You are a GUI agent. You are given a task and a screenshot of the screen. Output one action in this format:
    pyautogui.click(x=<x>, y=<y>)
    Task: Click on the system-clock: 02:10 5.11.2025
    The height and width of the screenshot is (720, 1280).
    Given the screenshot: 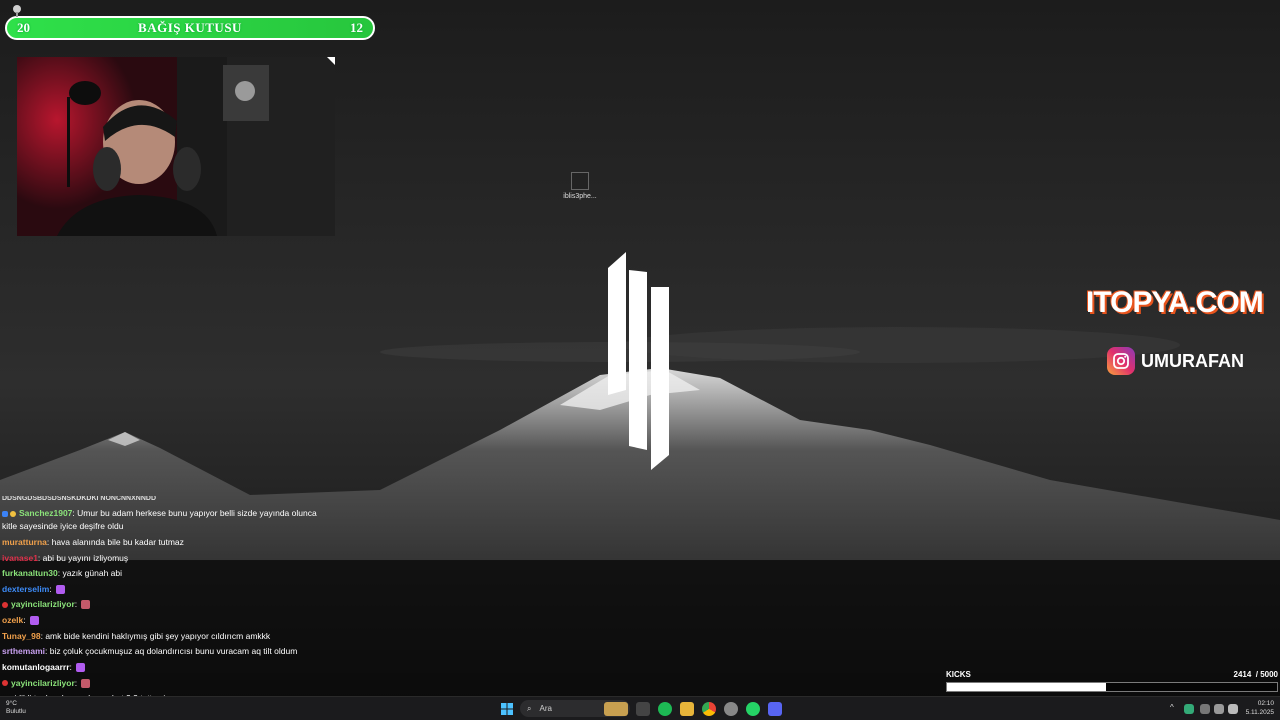 What is the action you would take?
    pyautogui.click(x=1259, y=708)
    